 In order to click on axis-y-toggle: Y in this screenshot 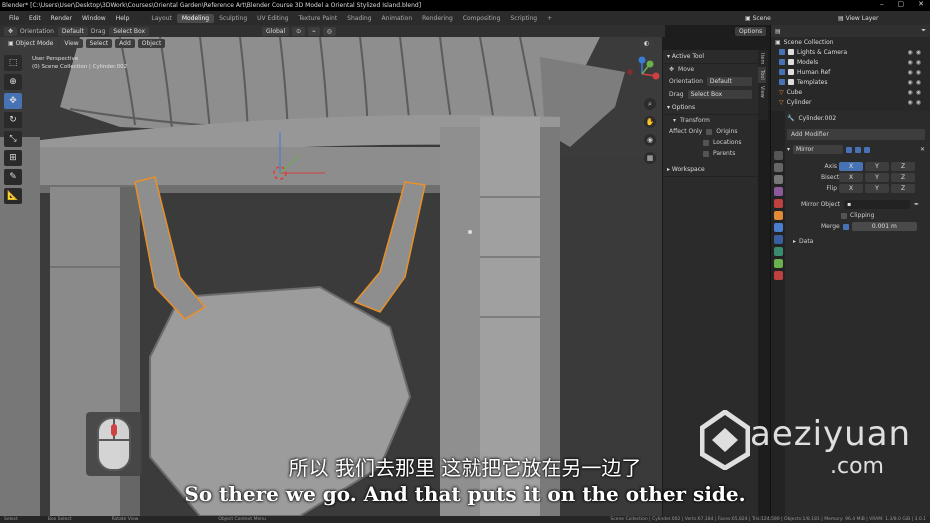, I will do `click(877, 166)`.